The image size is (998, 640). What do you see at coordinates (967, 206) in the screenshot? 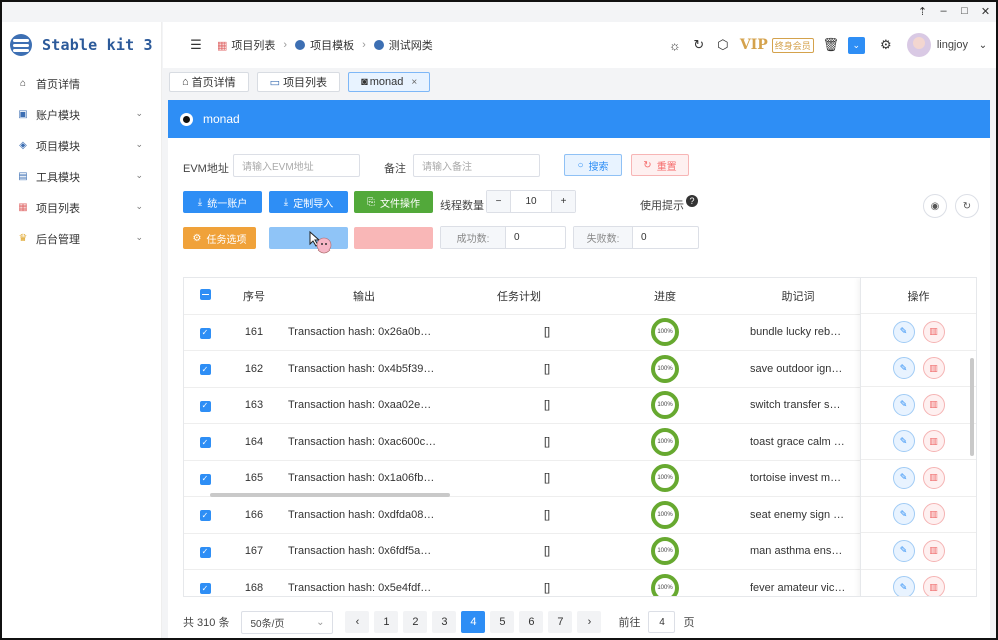
I see `refresh-table-button: ↻` at bounding box center [967, 206].